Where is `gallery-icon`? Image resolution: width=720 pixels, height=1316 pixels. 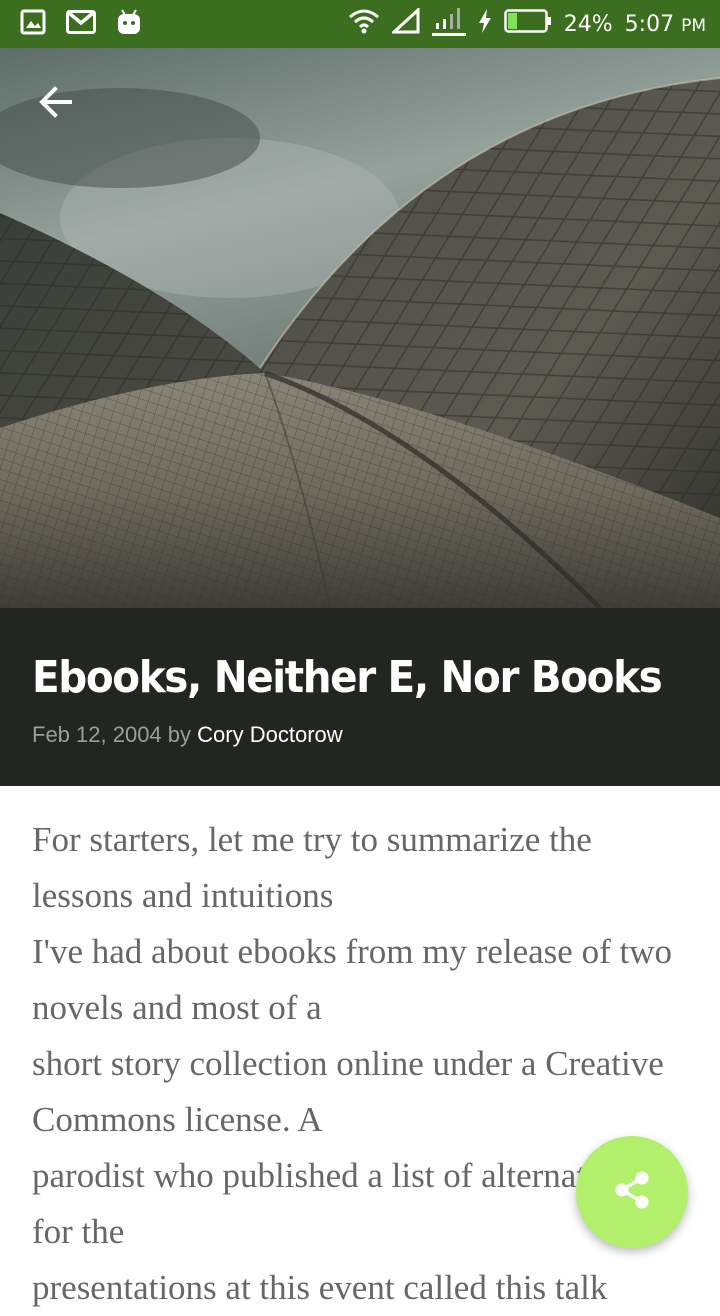
gallery-icon is located at coordinates (33, 24).